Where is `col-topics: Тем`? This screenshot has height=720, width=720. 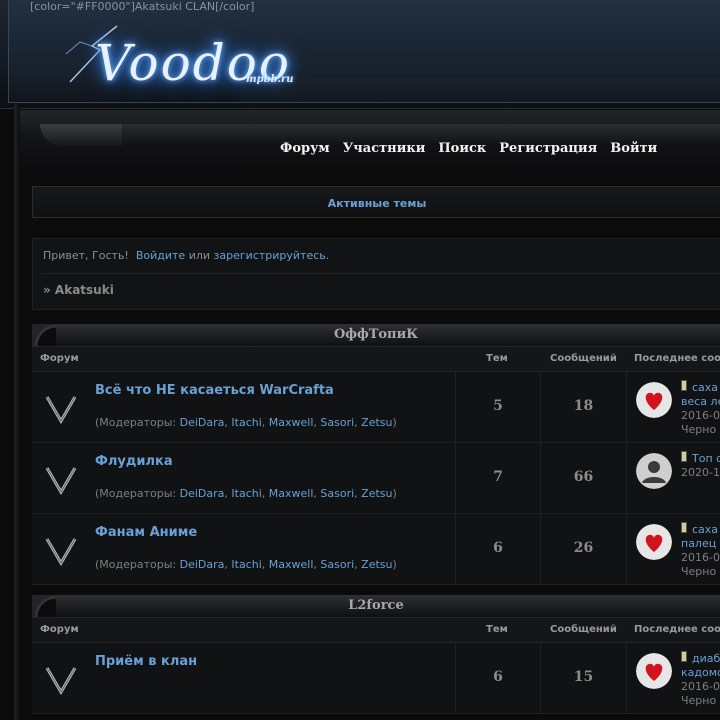
col-topics: Тем is located at coordinates (497, 629).